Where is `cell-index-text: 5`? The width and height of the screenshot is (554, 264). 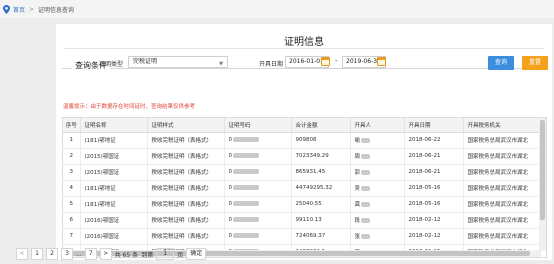
cell-index-text: 5 is located at coordinates (71, 204).